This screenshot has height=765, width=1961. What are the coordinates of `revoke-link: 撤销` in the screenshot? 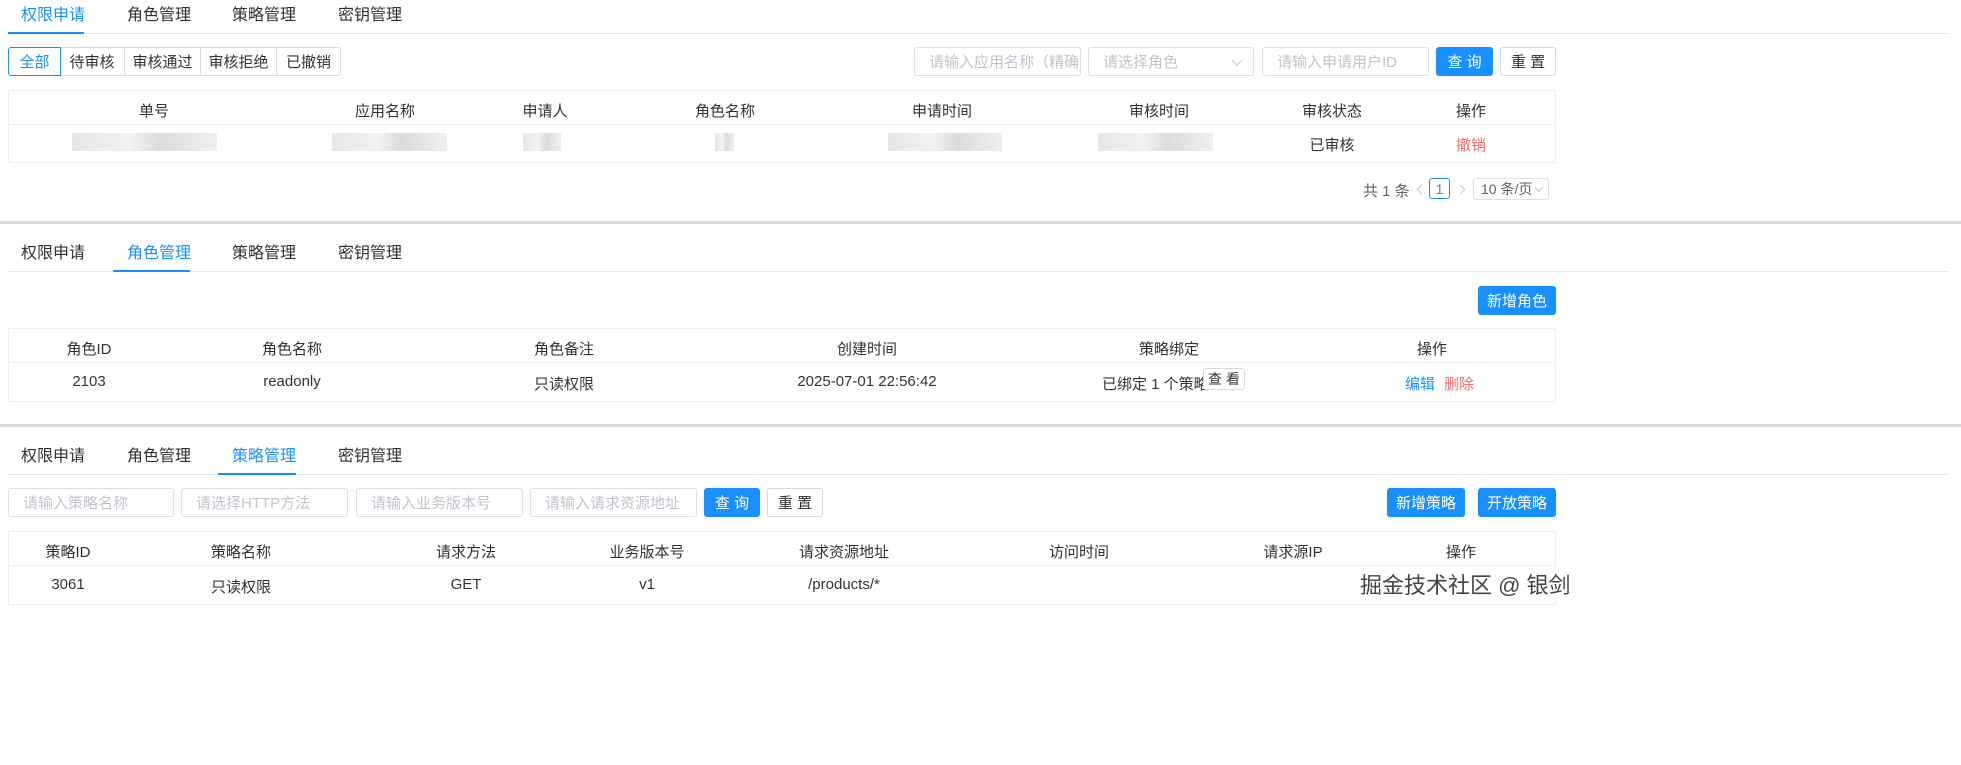 It's located at (1471, 144).